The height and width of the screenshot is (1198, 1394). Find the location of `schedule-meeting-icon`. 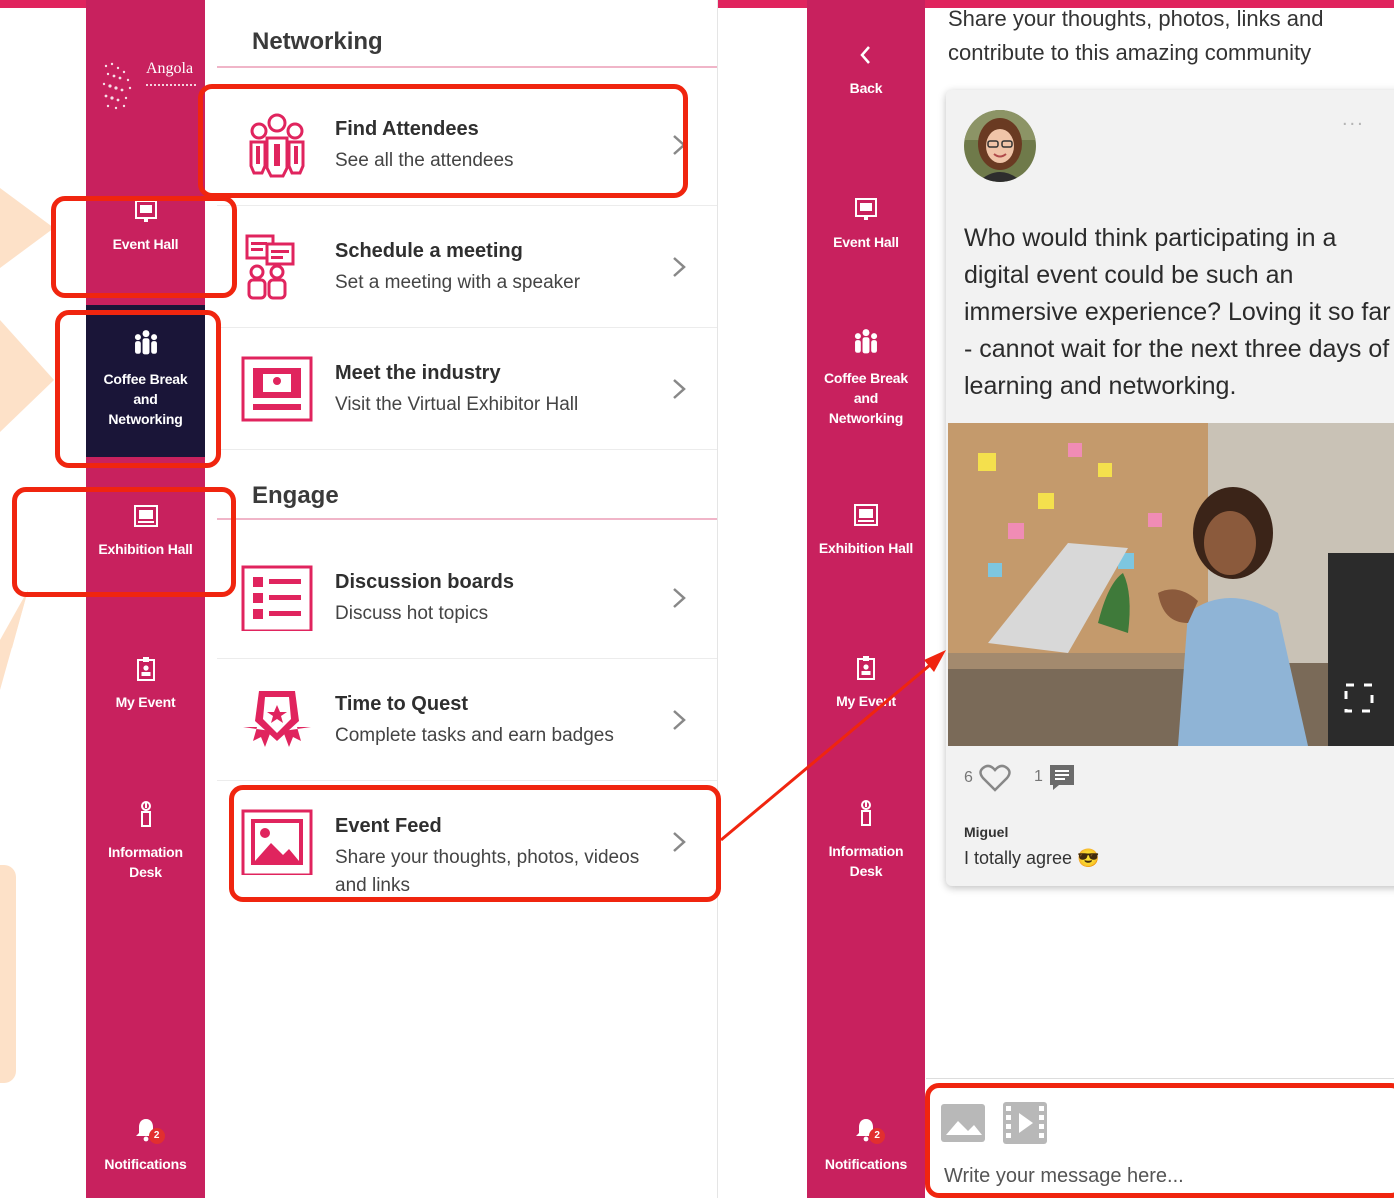

schedule-meeting-icon is located at coordinates (270, 267).